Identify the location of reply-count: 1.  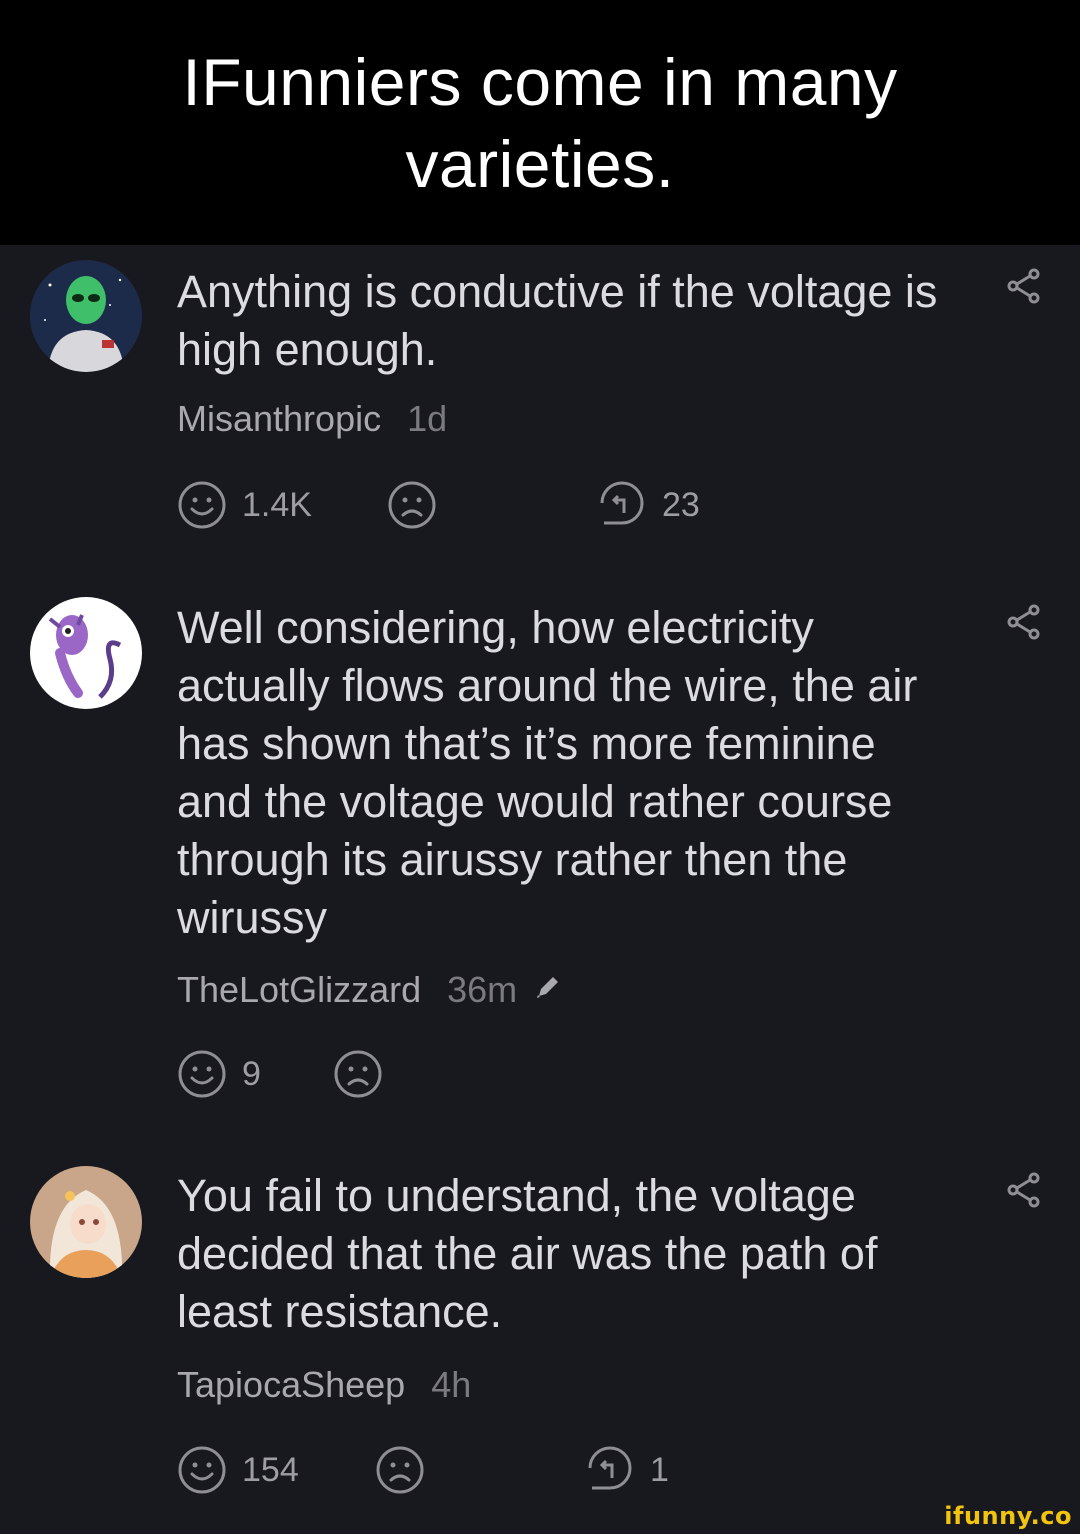
(659, 1469).